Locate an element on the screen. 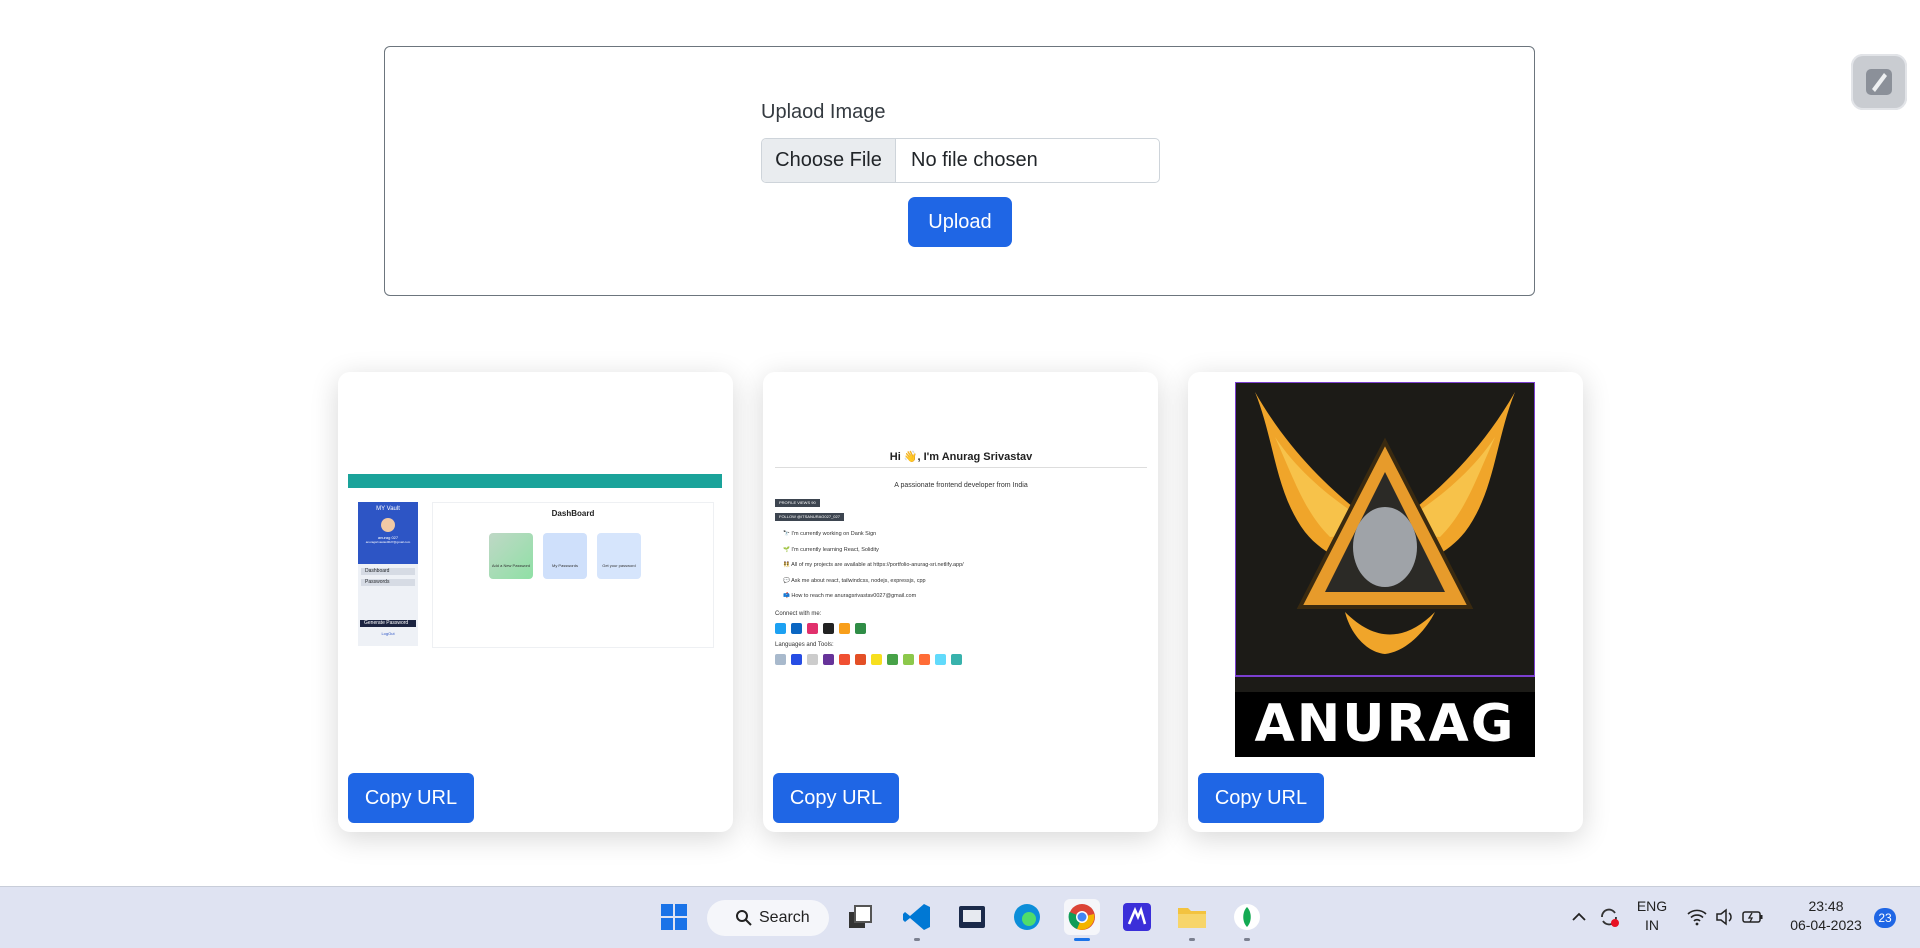  geeksforgeeks-icon is located at coordinates (860, 628).